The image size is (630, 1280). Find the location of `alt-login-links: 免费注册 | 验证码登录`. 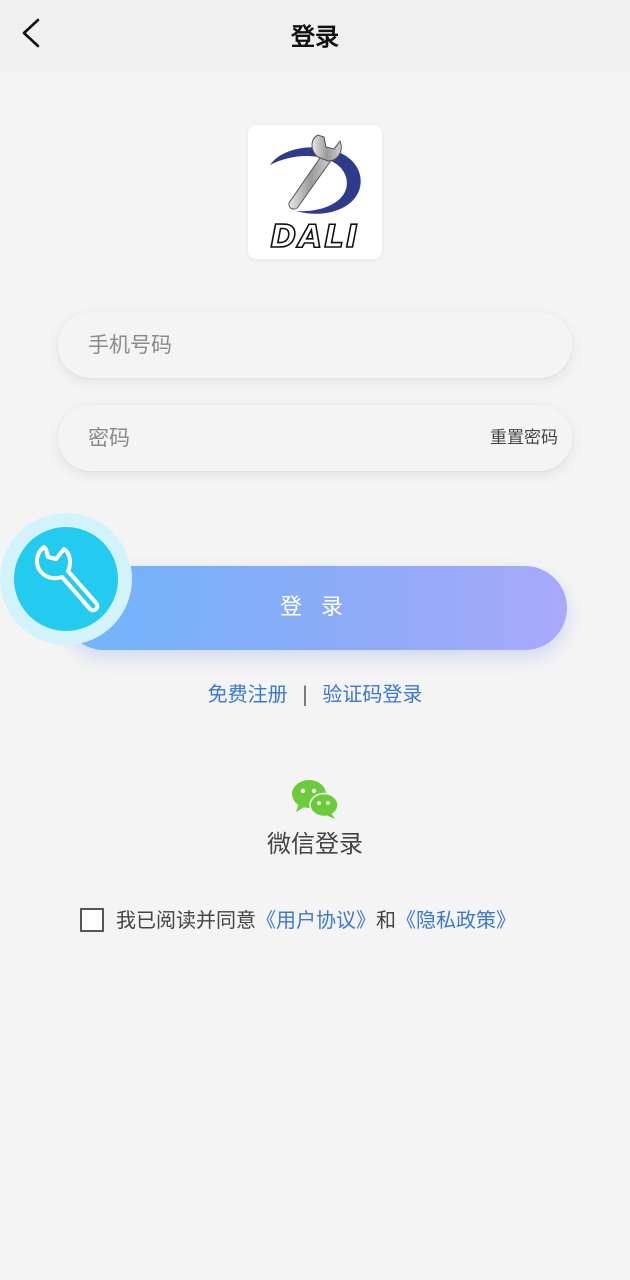

alt-login-links: 免费注册 | 验证码登录 is located at coordinates (315, 694).